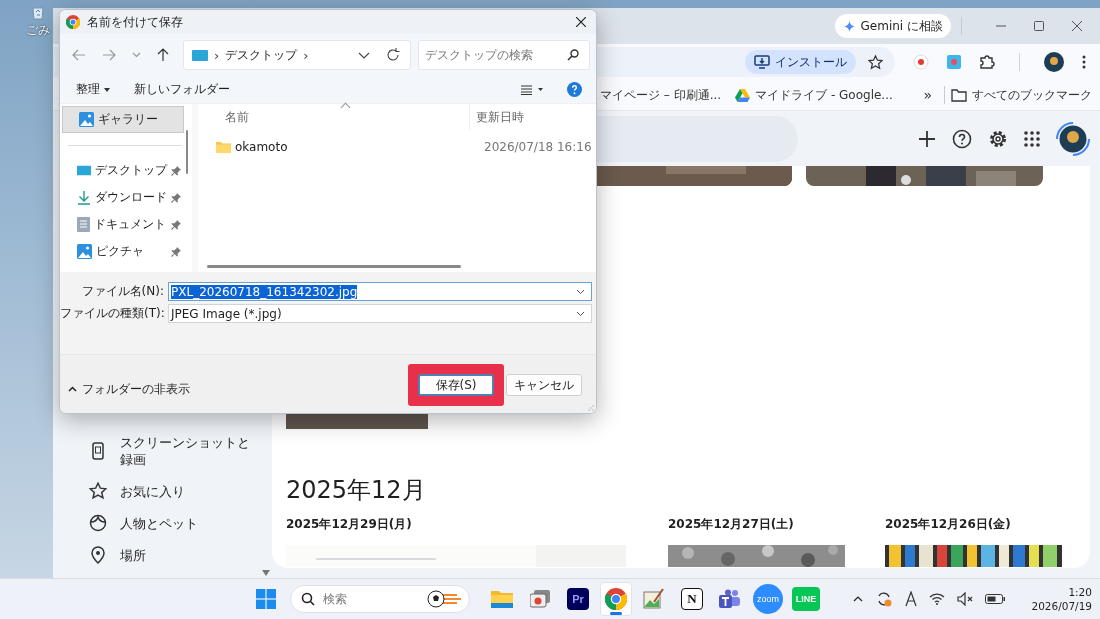 This screenshot has width=1100, height=619. What do you see at coordinates (380, 313) in the screenshot?
I see `filetype-dropdown: JPEG Image (*.jpg)` at bounding box center [380, 313].